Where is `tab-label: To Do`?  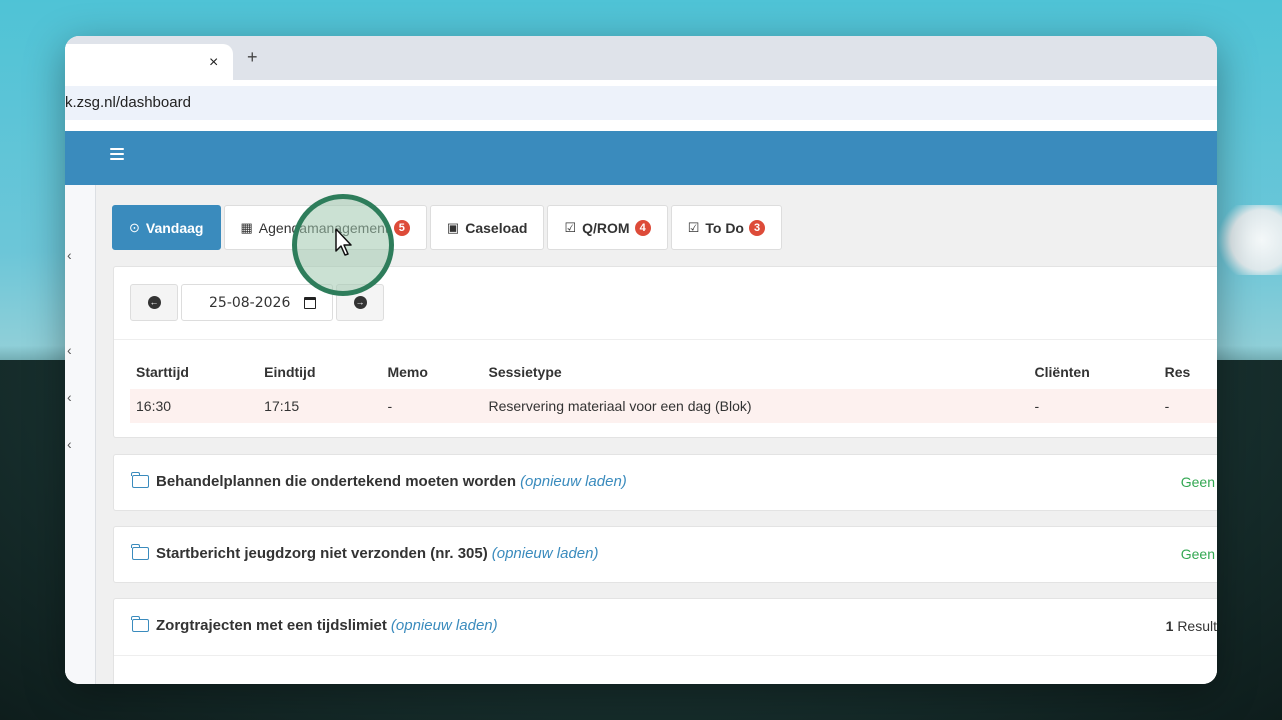
tab-label: To Do is located at coordinates (724, 227).